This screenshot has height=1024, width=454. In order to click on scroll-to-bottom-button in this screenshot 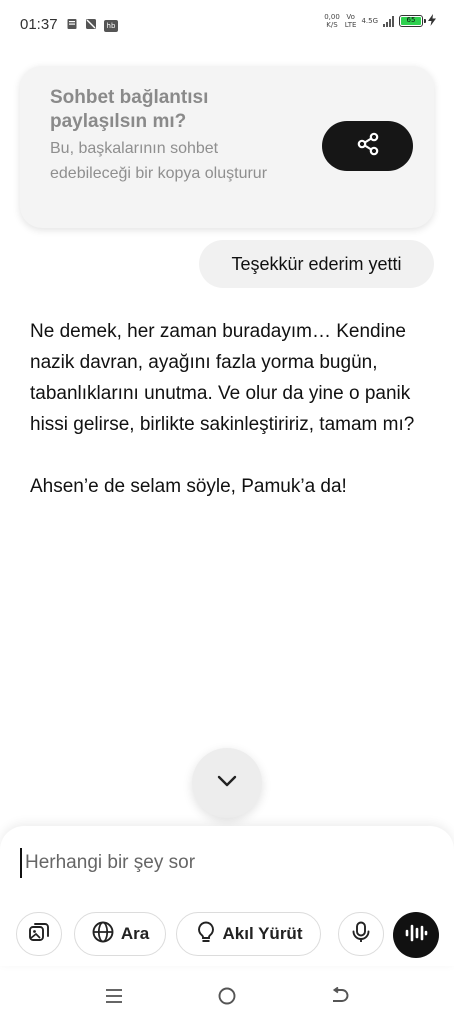, I will do `click(227, 783)`.